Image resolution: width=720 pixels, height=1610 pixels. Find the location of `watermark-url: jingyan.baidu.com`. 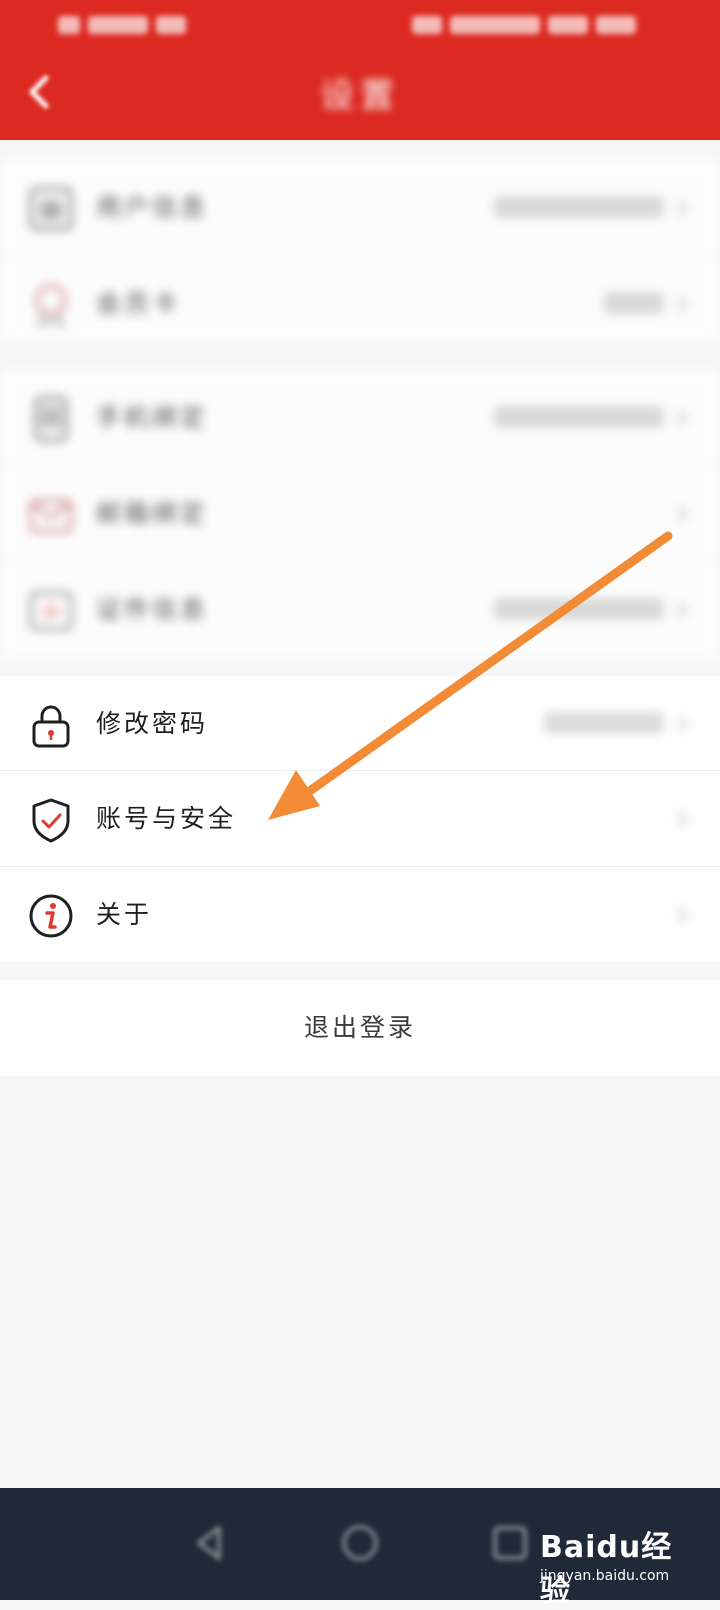

watermark-url: jingyan.baidu.com is located at coordinates (605, 1576).